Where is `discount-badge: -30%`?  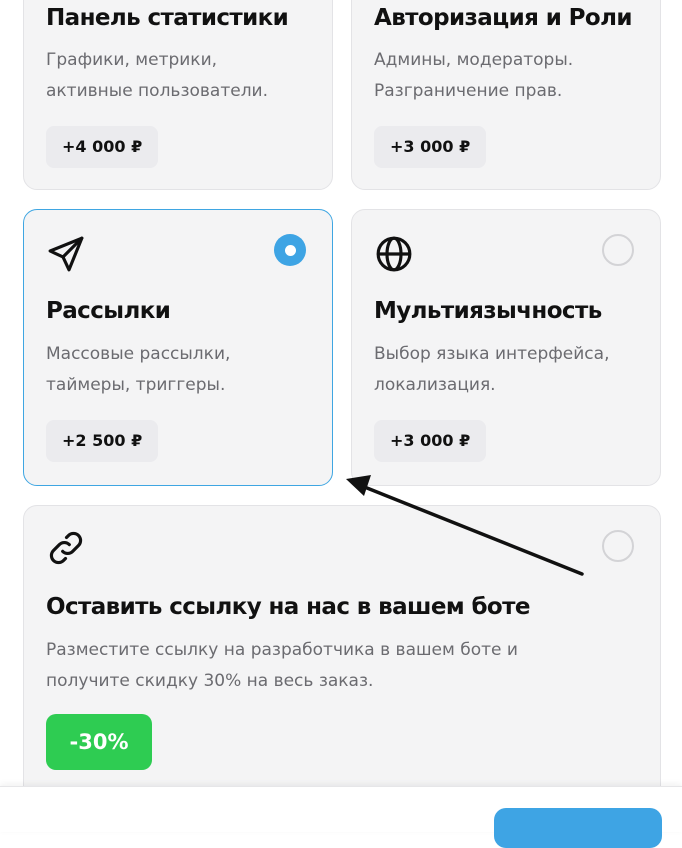
discount-badge: -30% is located at coordinates (99, 742).